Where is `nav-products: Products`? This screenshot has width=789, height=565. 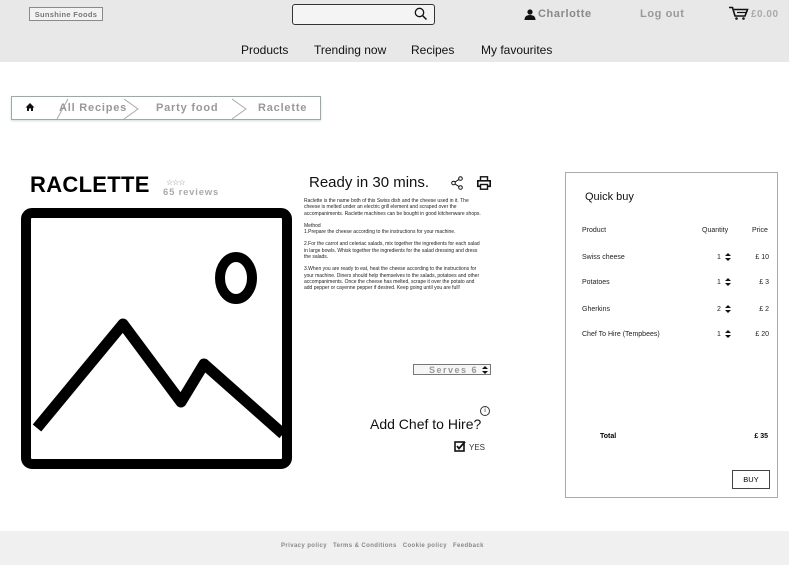
nav-products: Products is located at coordinates (264, 50).